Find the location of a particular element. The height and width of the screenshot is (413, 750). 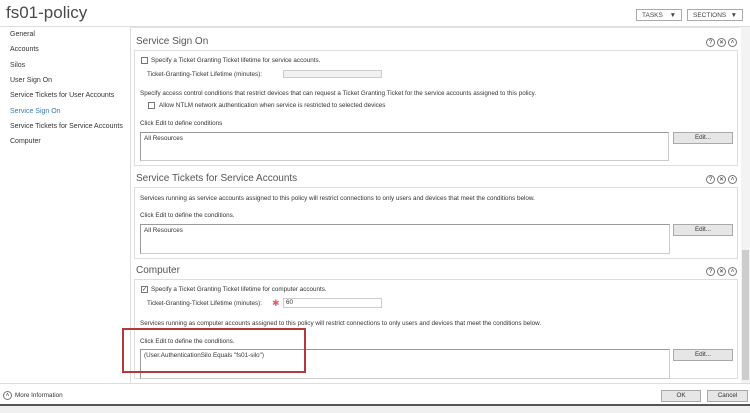

scrollbar-thumb is located at coordinates (745, 315).